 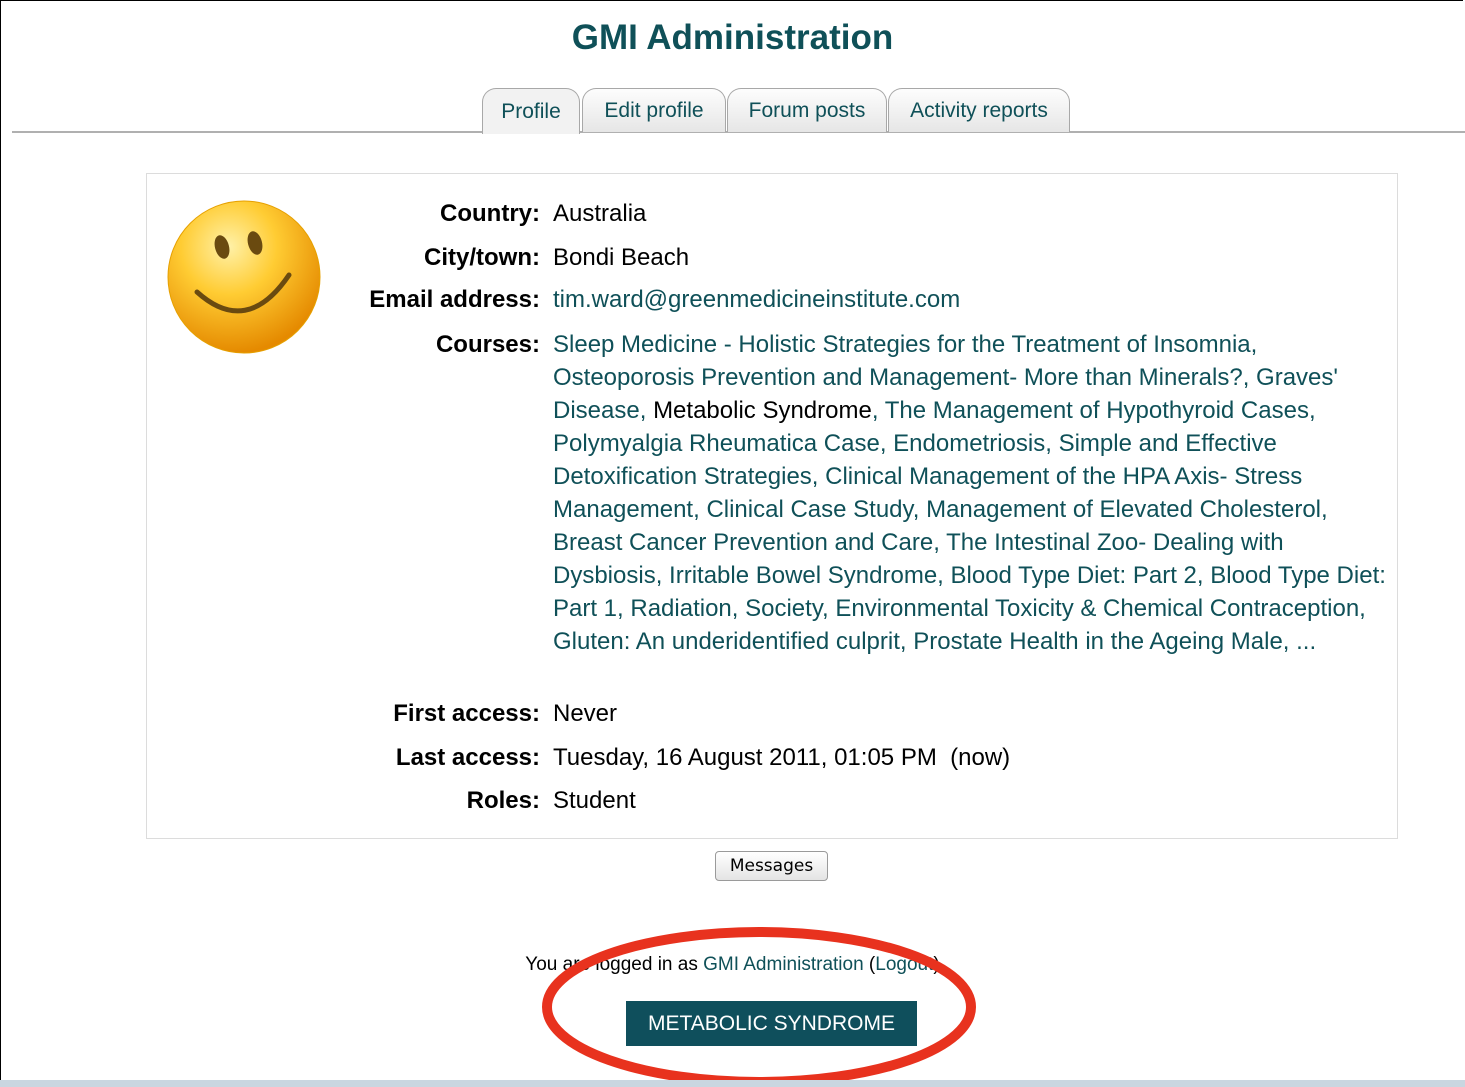 What do you see at coordinates (783, 964) in the screenshot?
I see `user-link: GMI Administration` at bounding box center [783, 964].